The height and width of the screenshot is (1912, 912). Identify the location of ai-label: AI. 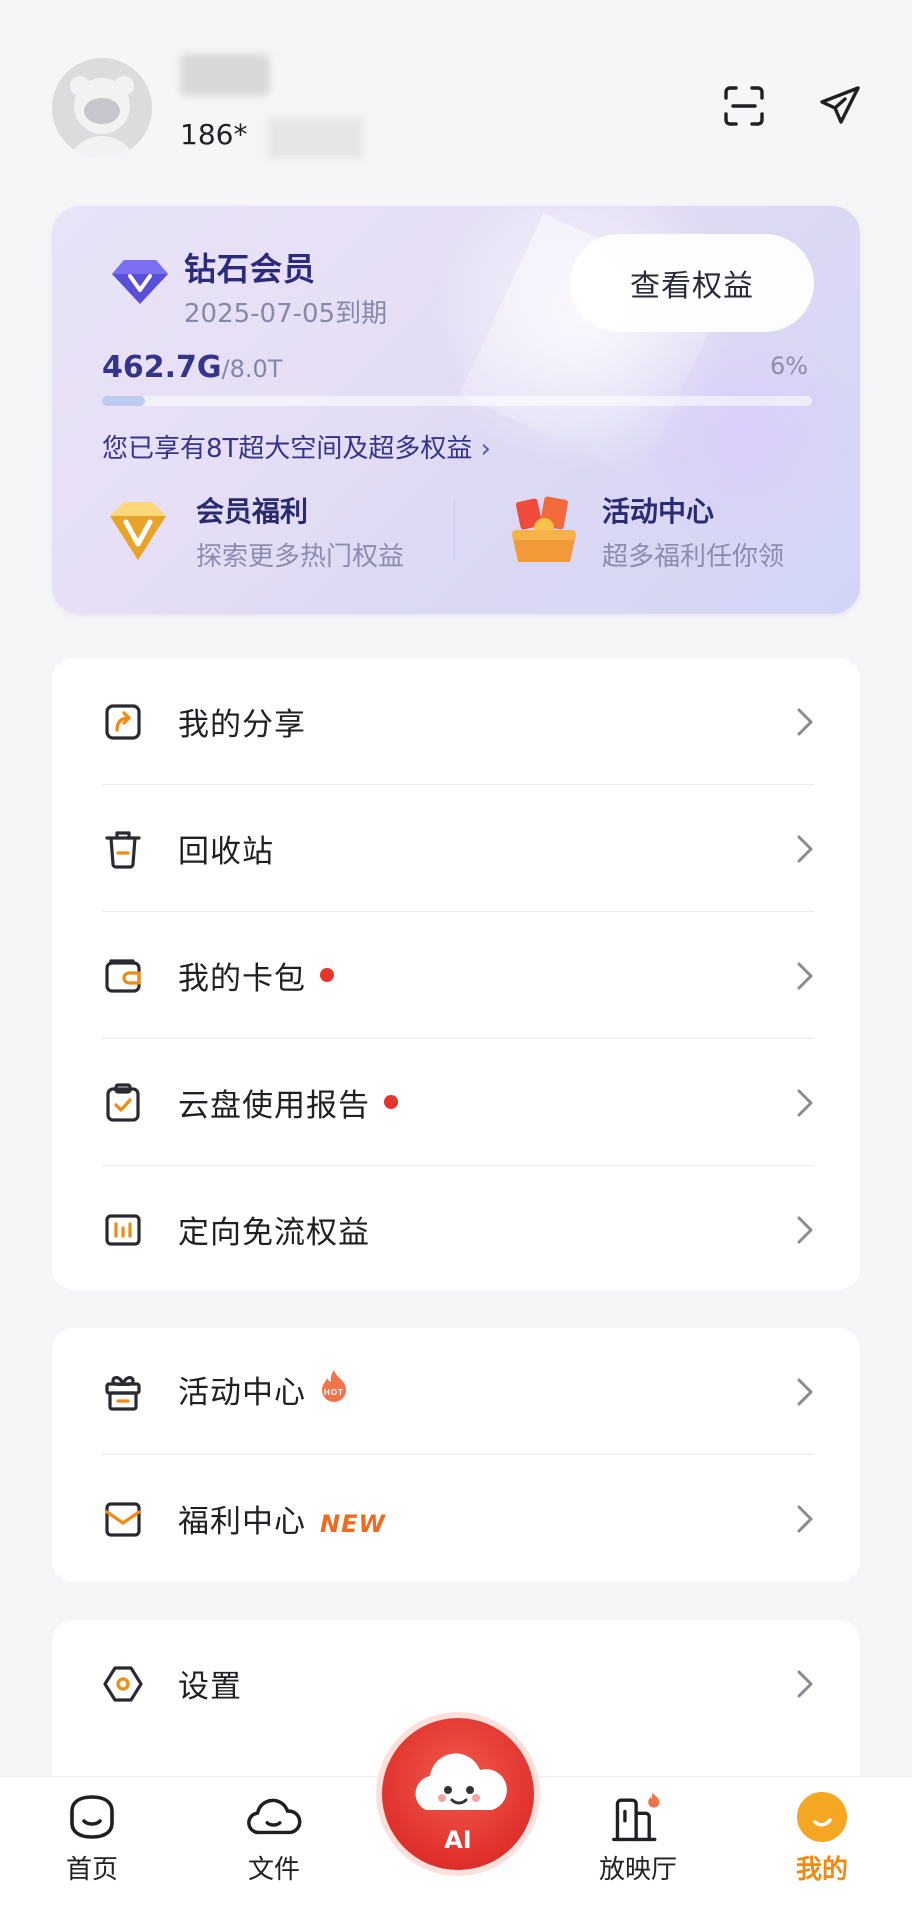
(458, 1840).